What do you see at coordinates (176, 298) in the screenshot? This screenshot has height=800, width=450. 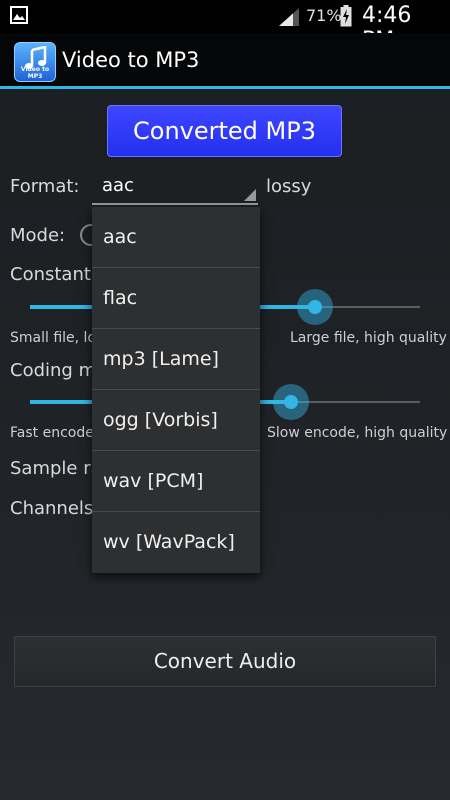 I see `dropdown-option-flac: flac` at bounding box center [176, 298].